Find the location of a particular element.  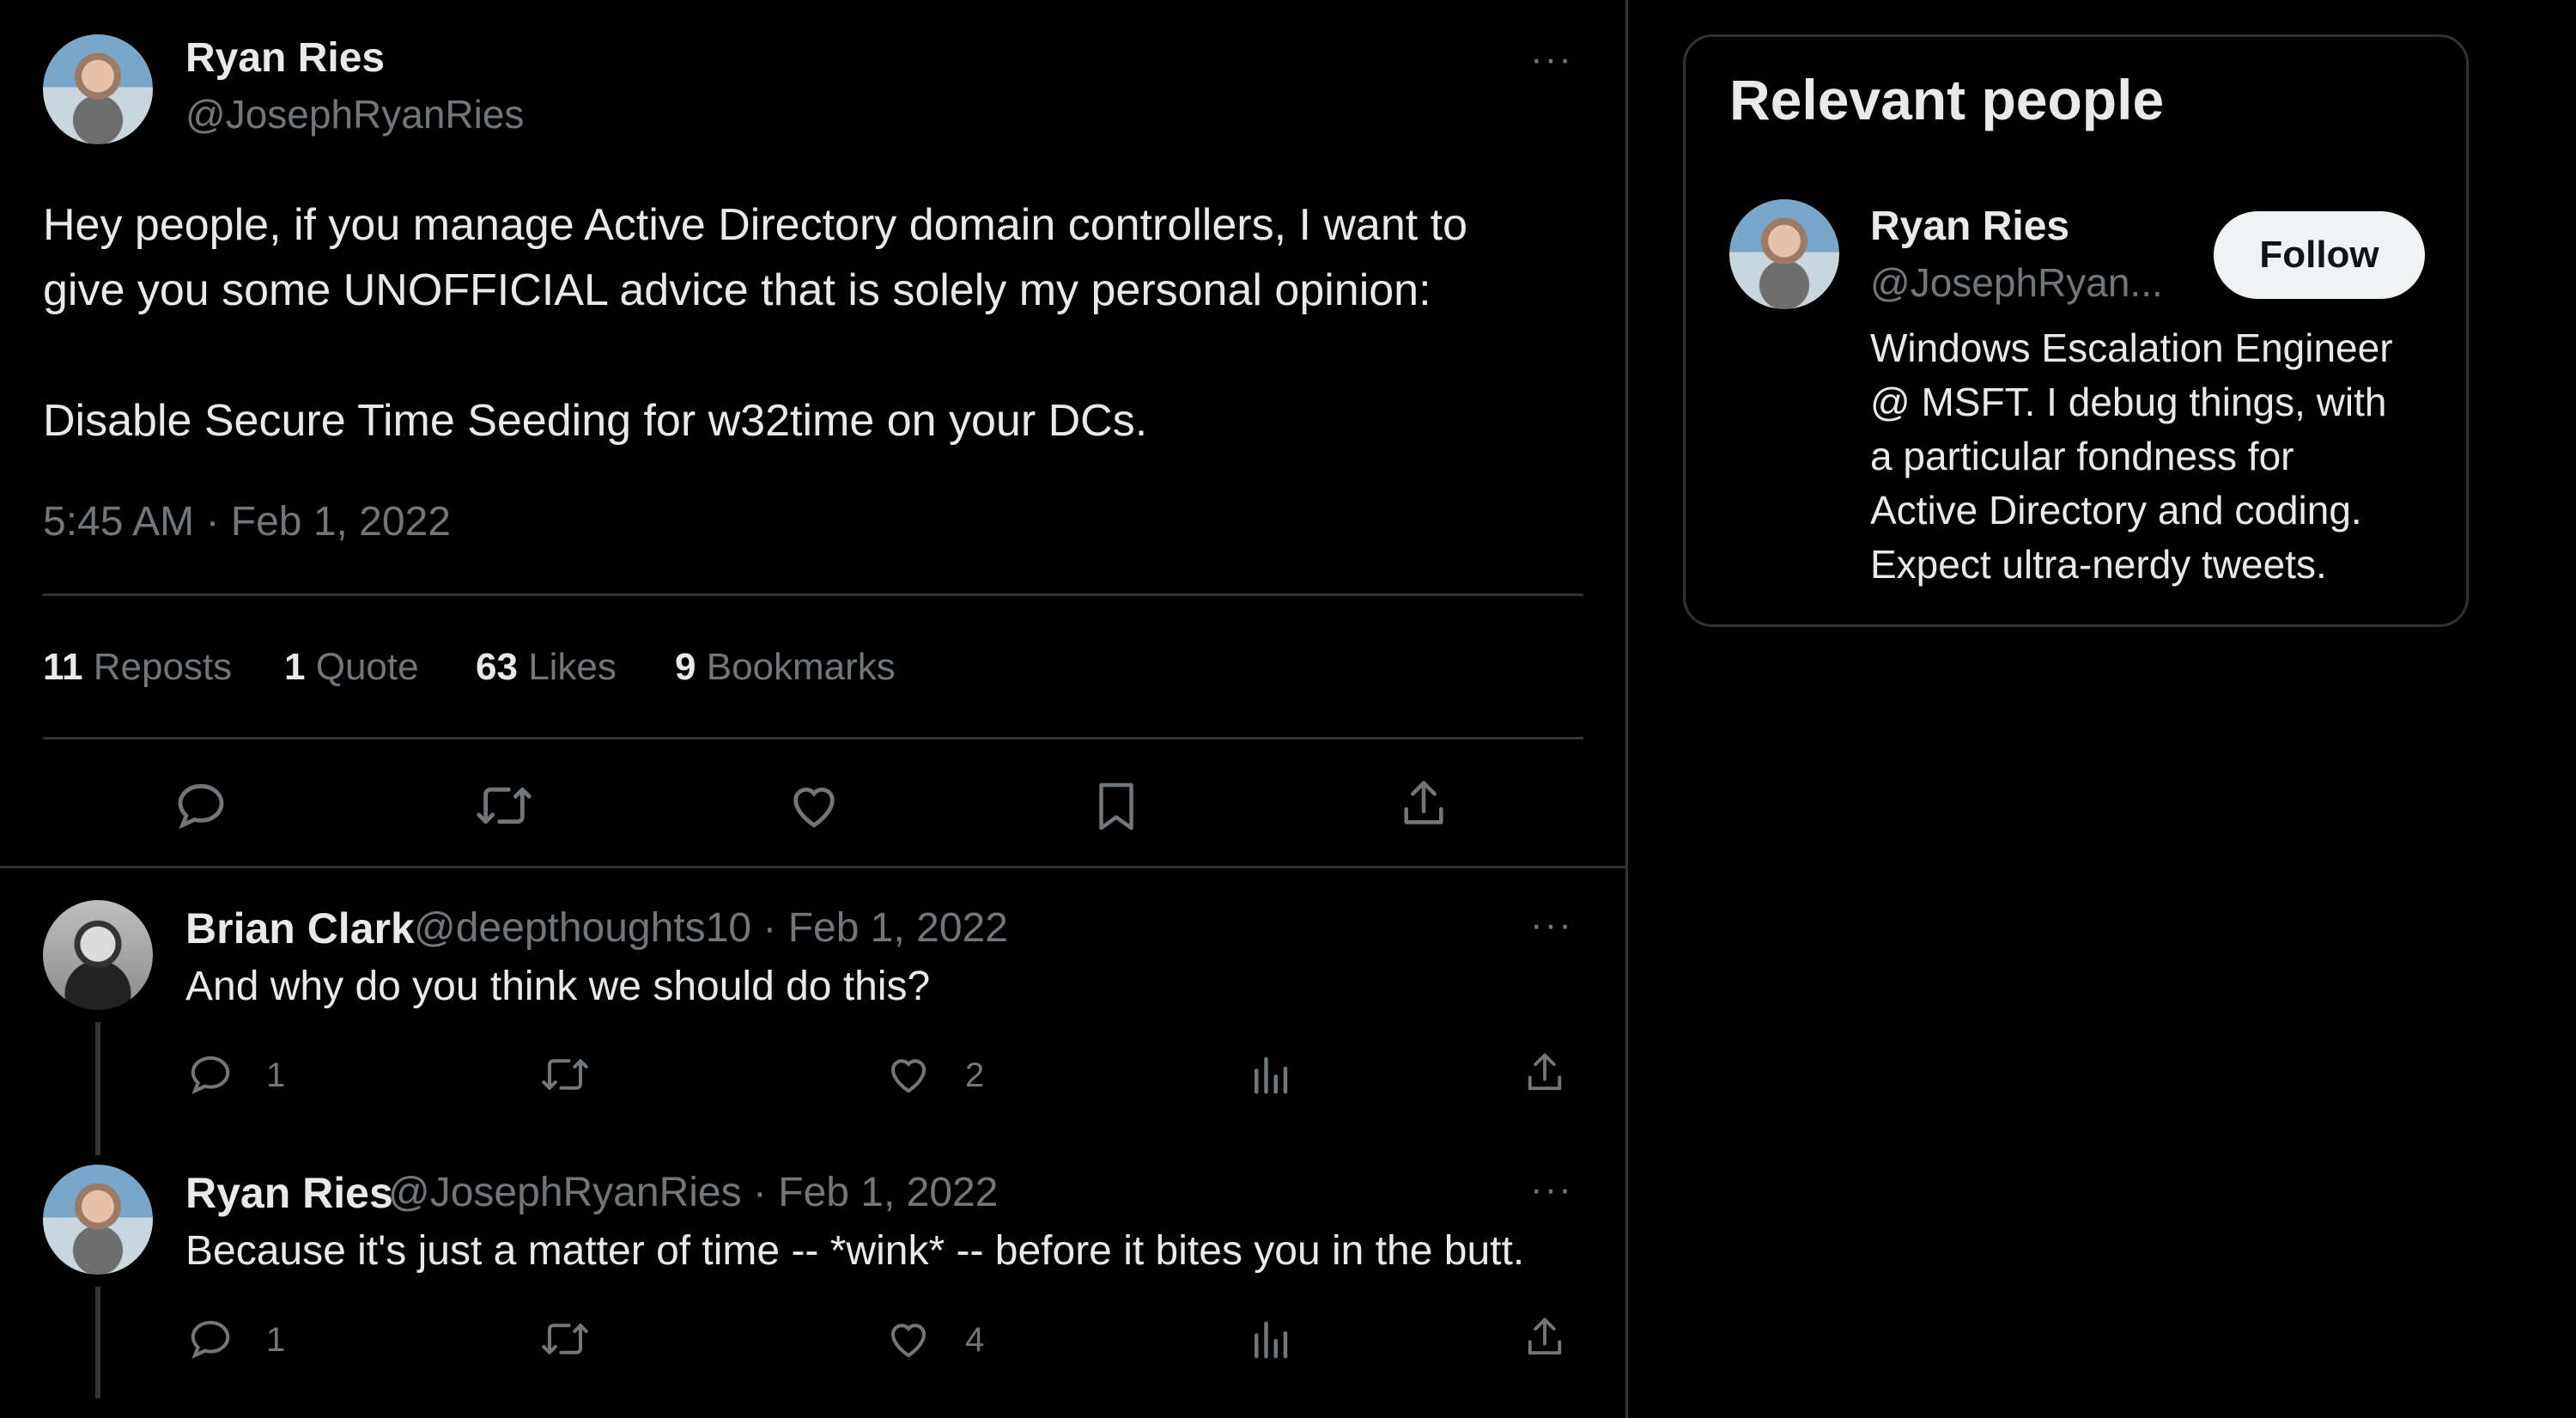

person-name: Ryan Ries is located at coordinates (1969, 226).